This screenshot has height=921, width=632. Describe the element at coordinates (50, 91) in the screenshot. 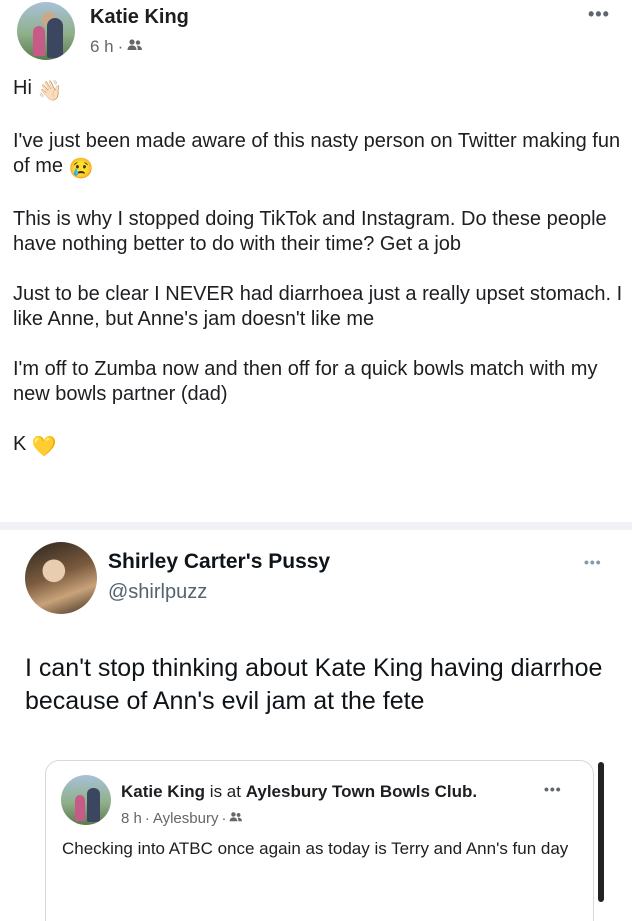

I see `waving-hand-icon: 👋🏻` at that location.